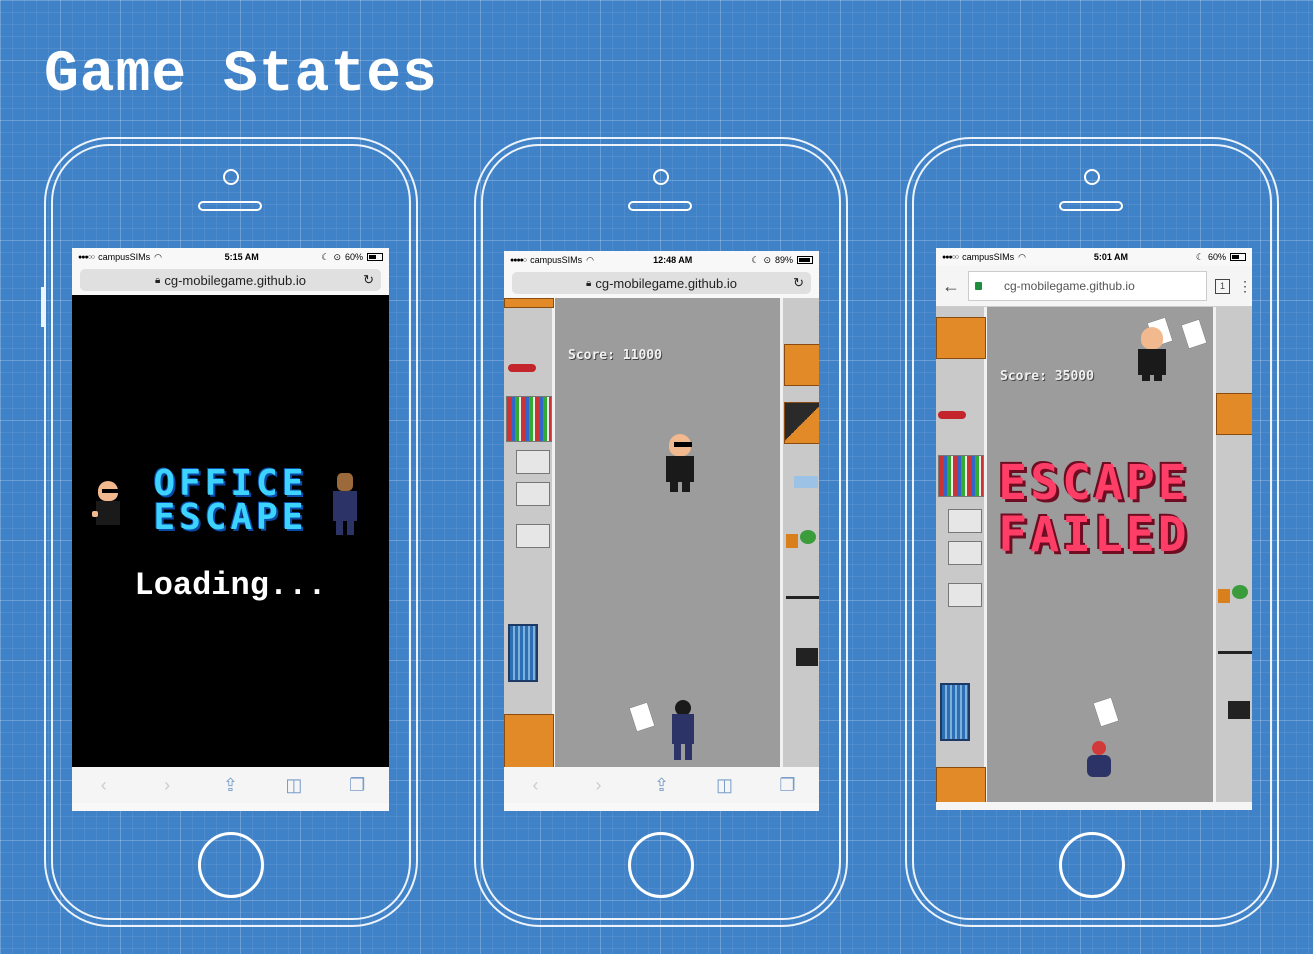 The width and height of the screenshot is (1313, 954). Describe the element at coordinates (1094, 483) in the screenshot. I see `failed-line-escape: ESCAPE` at that location.